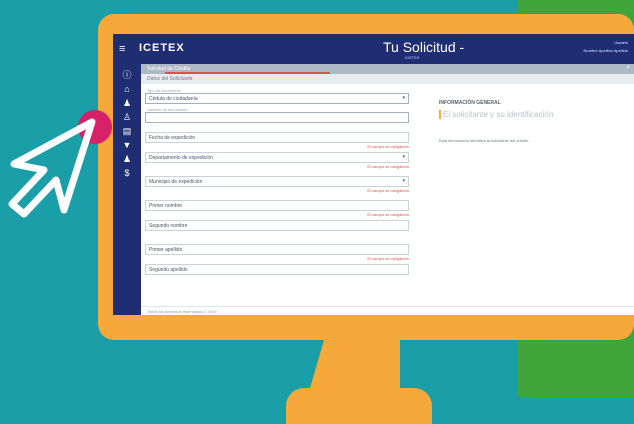 The image size is (634, 424). What do you see at coordinates (172, 138) in the screenshot?
I see `field-placeholder: Fecha de expedición` at bounding box center [172, 138].